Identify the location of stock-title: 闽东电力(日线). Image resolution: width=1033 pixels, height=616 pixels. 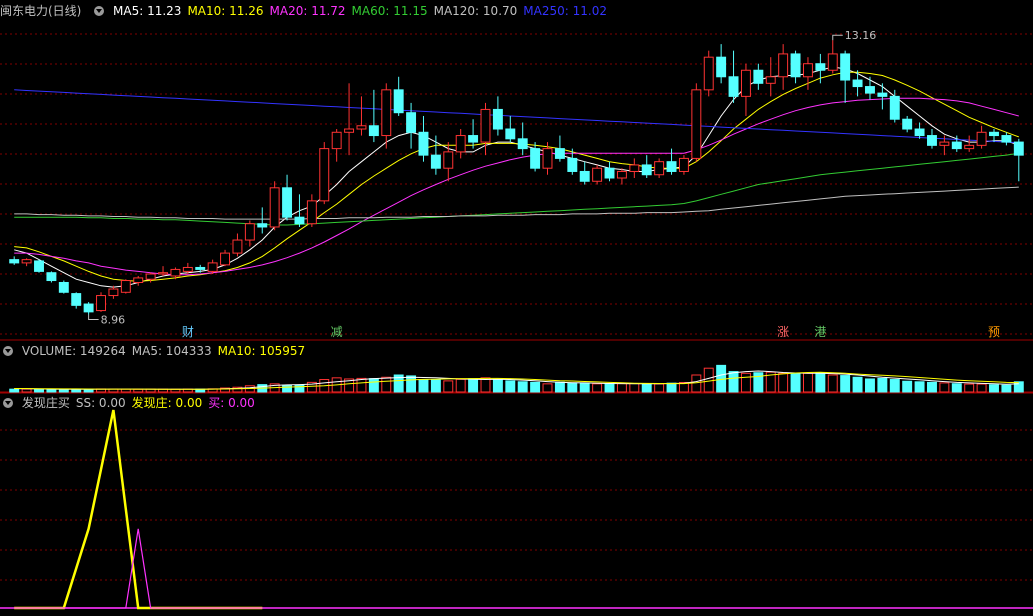
(41, 11).